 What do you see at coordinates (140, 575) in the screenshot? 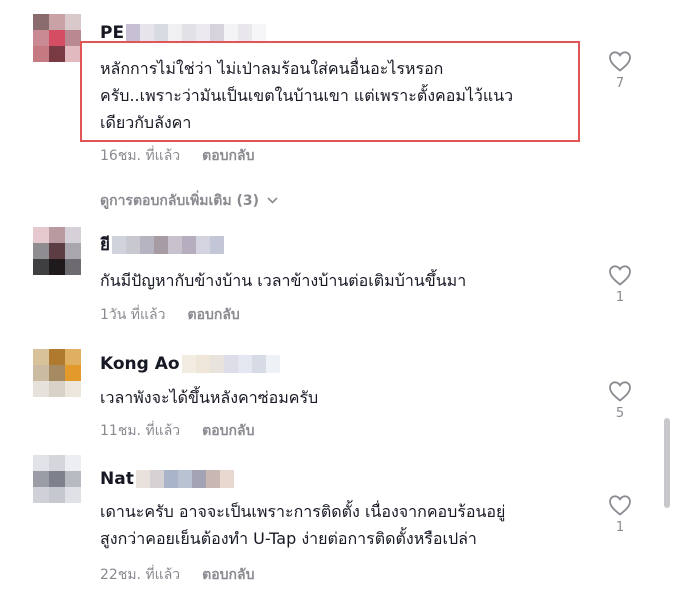
I see `comment-time: 22ชม. ที่แล้ว` at bounding box center [140, 575].